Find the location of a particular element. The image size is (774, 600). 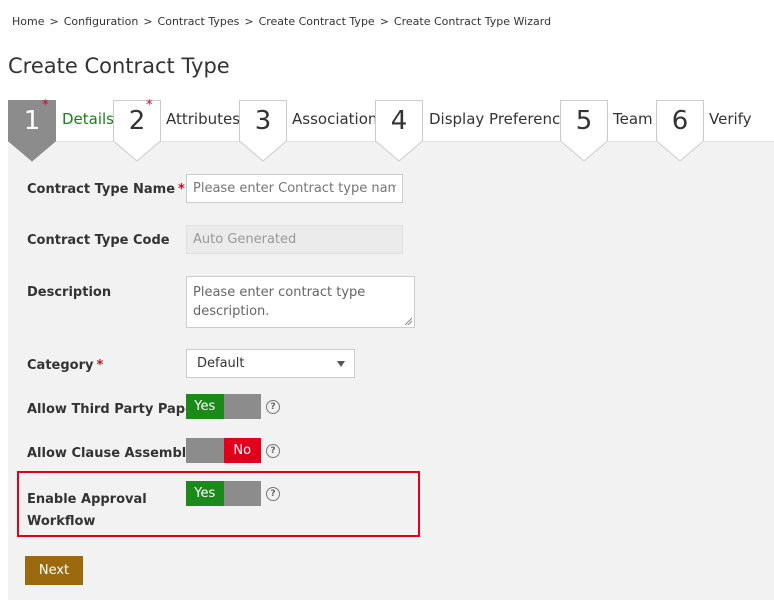

step-label: Details is located at coordinates (88, 119).